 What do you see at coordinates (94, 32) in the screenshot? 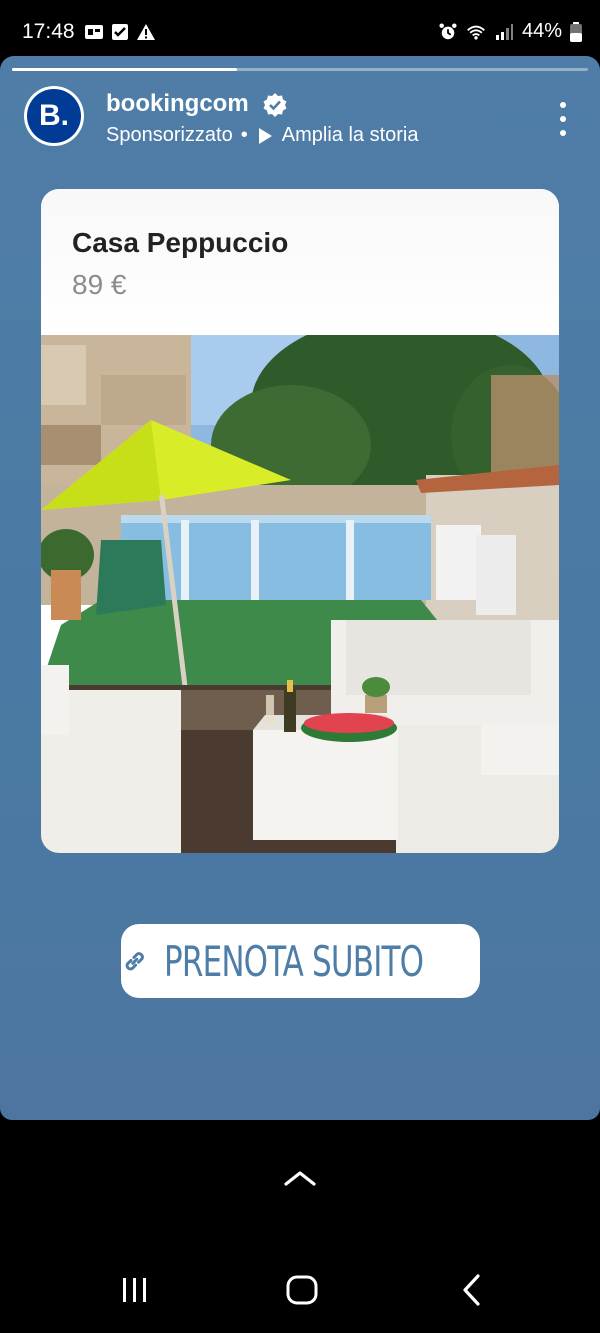
I see `sim-card-icon` at bounding box center [94, 32].